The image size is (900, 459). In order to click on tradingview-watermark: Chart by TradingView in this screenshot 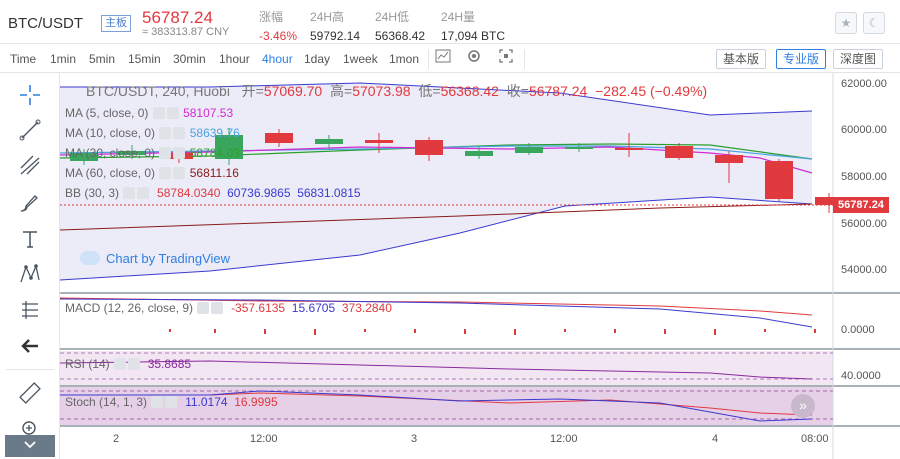, I will do `click(155, 258)`.